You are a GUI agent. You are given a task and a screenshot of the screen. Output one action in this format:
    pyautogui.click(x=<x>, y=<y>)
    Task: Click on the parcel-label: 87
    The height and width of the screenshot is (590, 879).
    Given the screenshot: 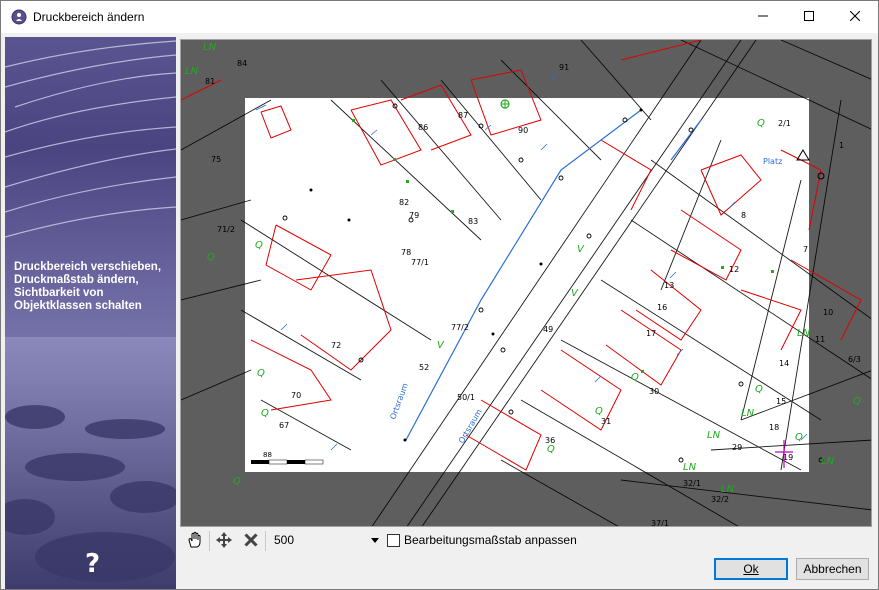 What is the action you would take?
    pyautogui.click(x=463, y=115)
    